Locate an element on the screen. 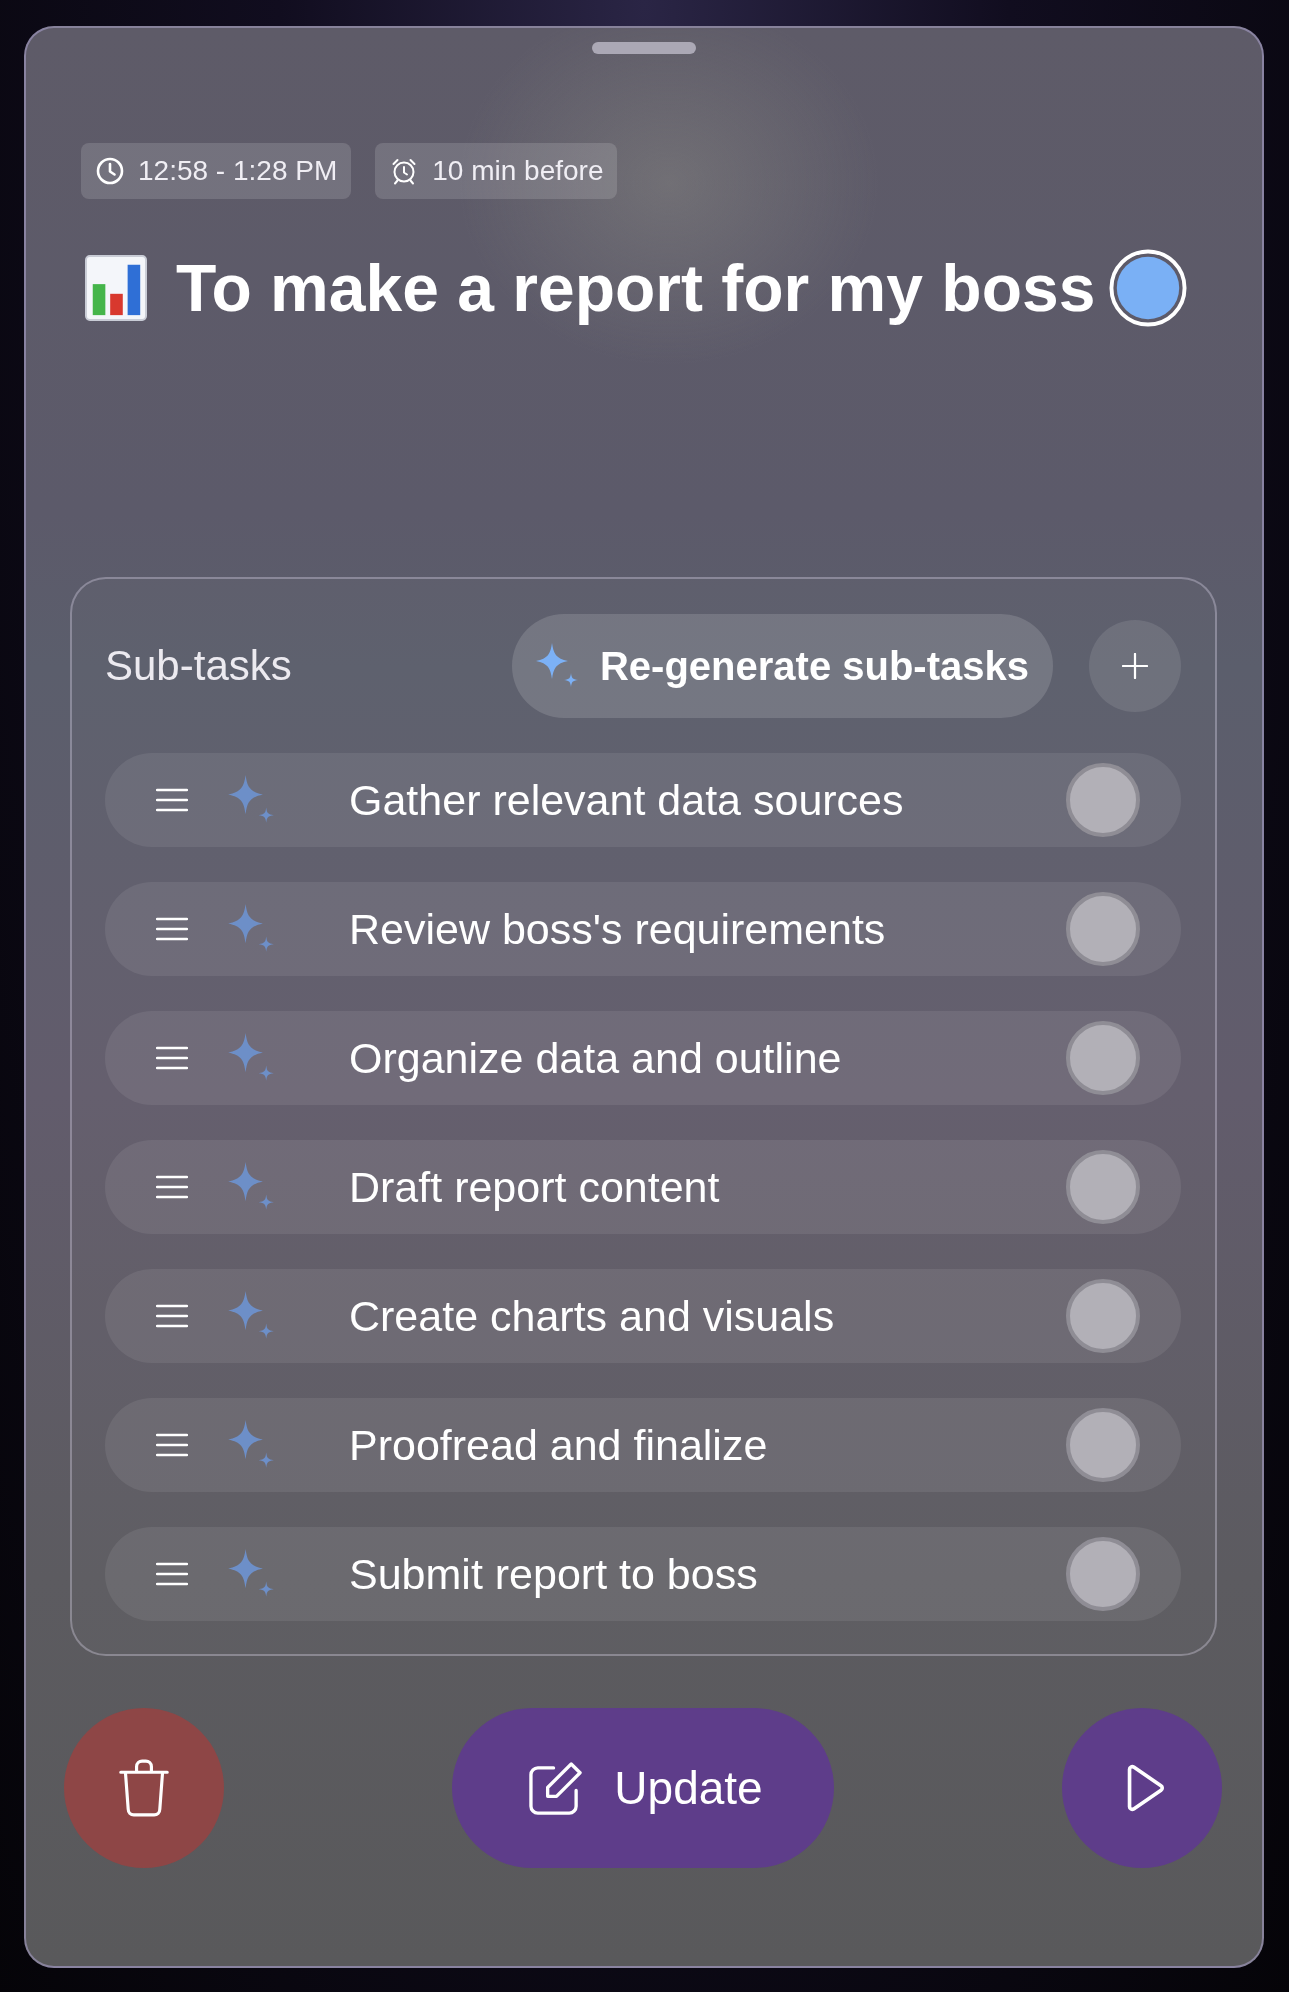  clock-icon is located at coordinates (110, 171).